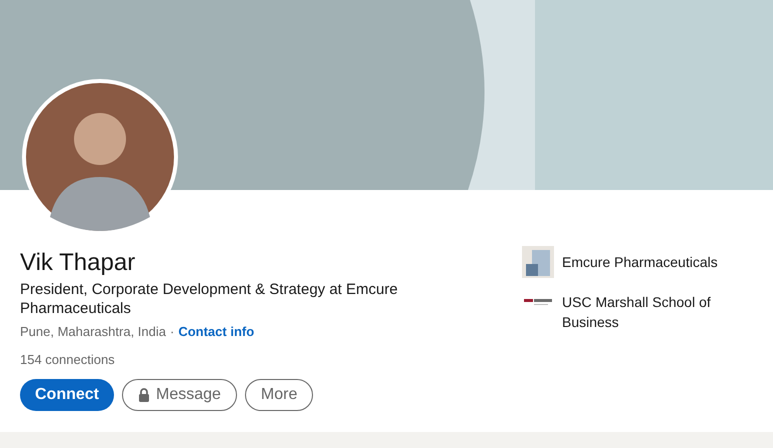 Image resolution: width=773 pixels, height=448 pixels. What do you see at coordinates (93, 332) in the screenshot?
I see `profile-location: Pune, Maharashtra, India` at bounding box center [93, 332].